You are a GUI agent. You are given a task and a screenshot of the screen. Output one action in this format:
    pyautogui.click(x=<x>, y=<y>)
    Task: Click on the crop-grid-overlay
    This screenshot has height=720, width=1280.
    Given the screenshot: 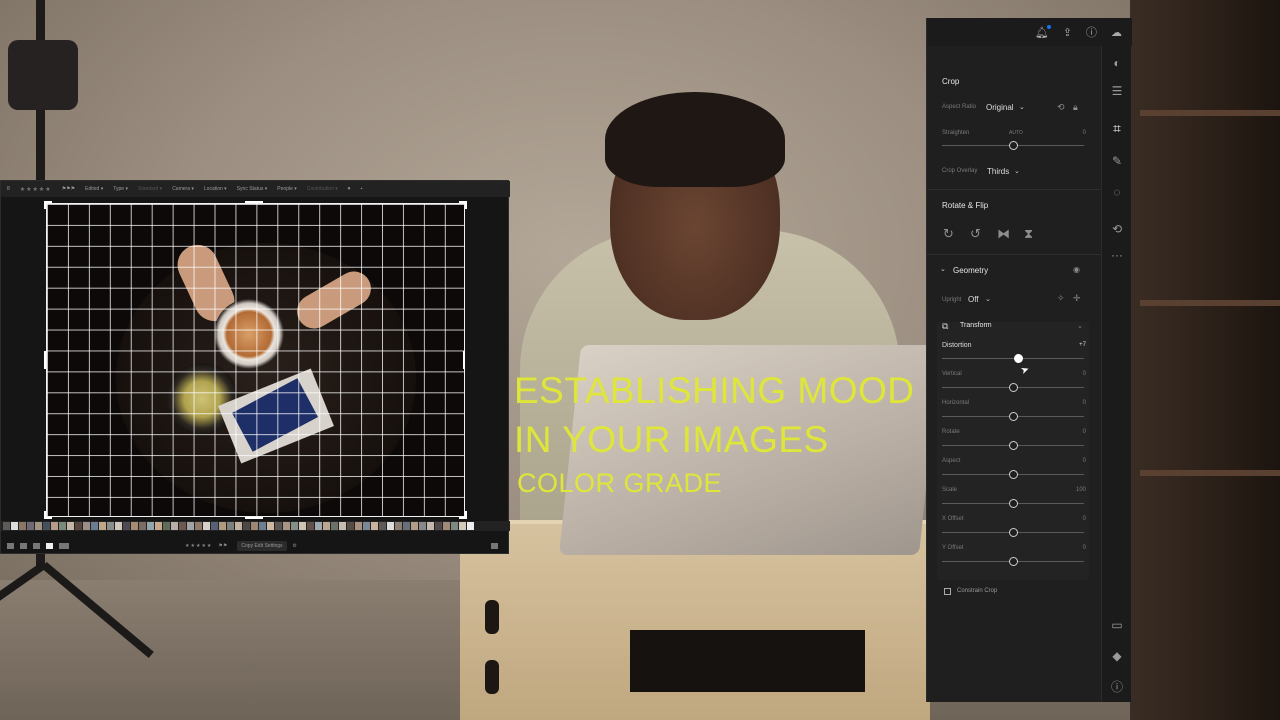 What is the action you would take?
    pyautogui.click(x=255, y=360)
    